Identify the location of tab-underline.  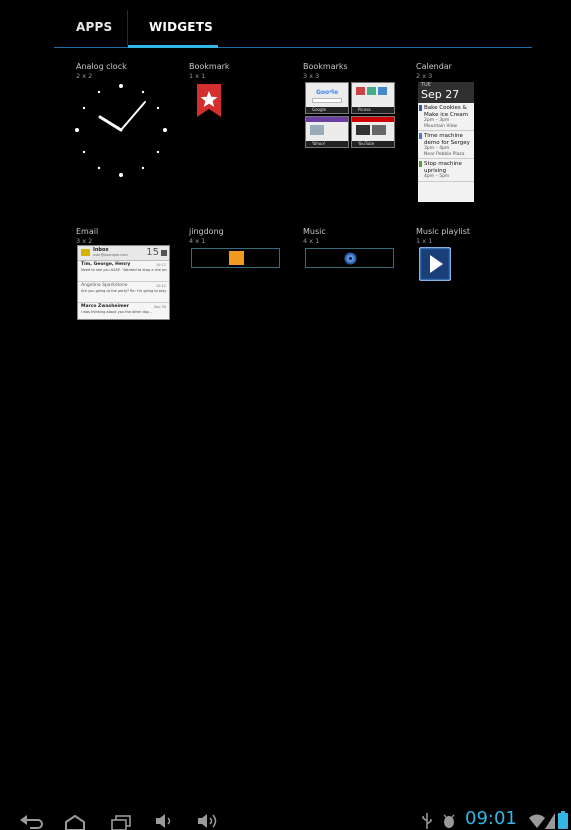
(293, 47).